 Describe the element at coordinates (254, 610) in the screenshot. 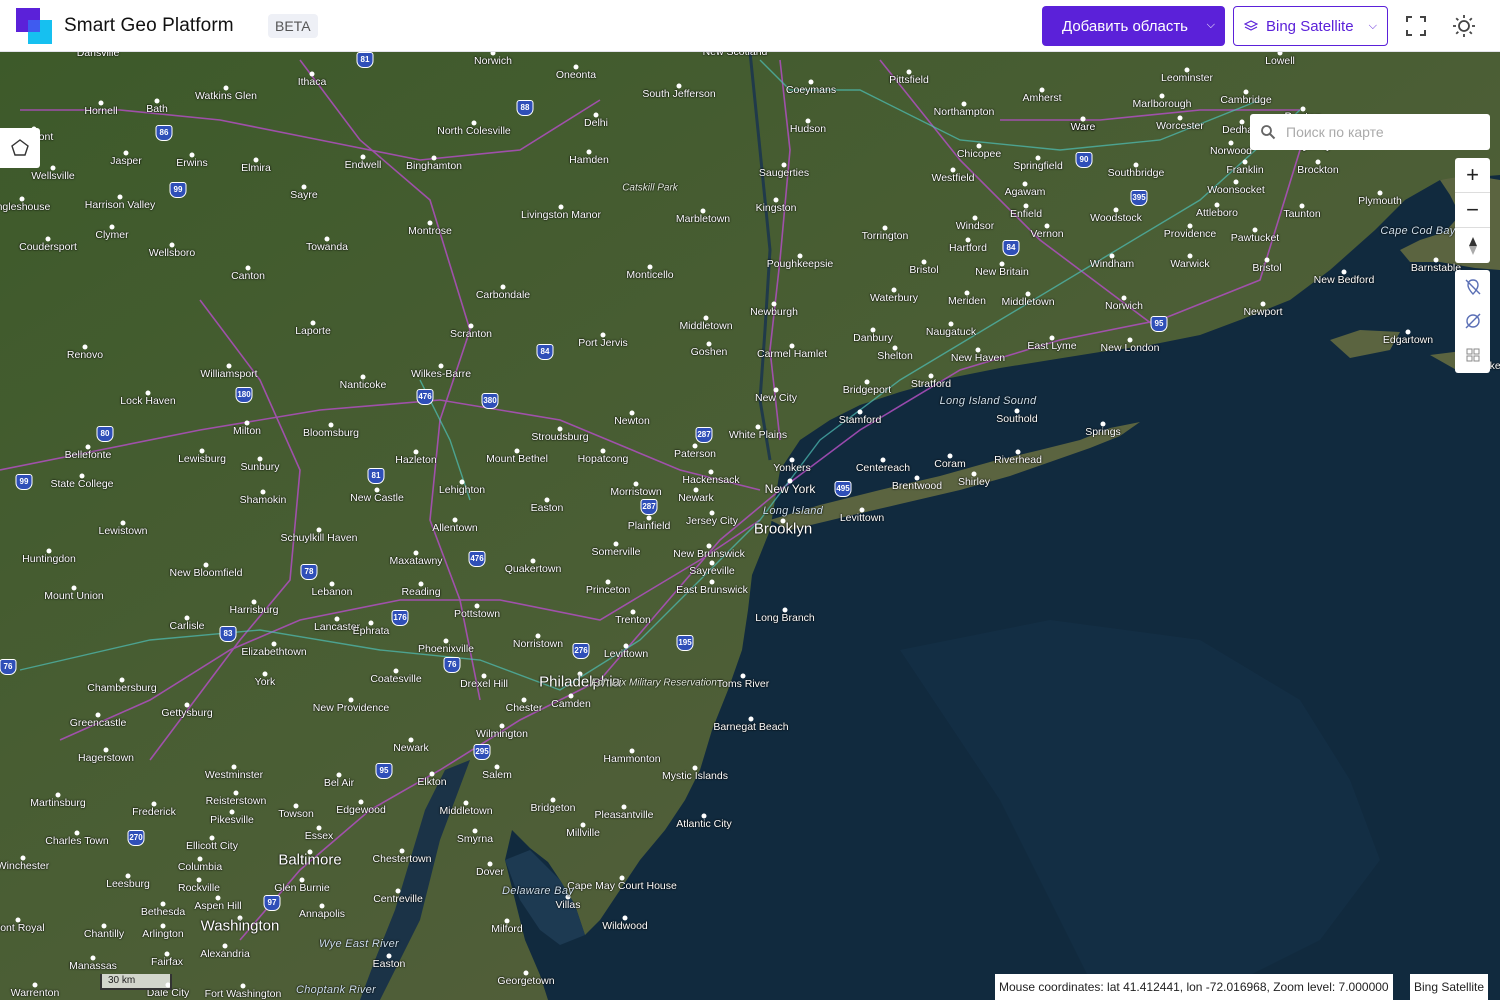

I see `place-label: Harrisburg` at that location.